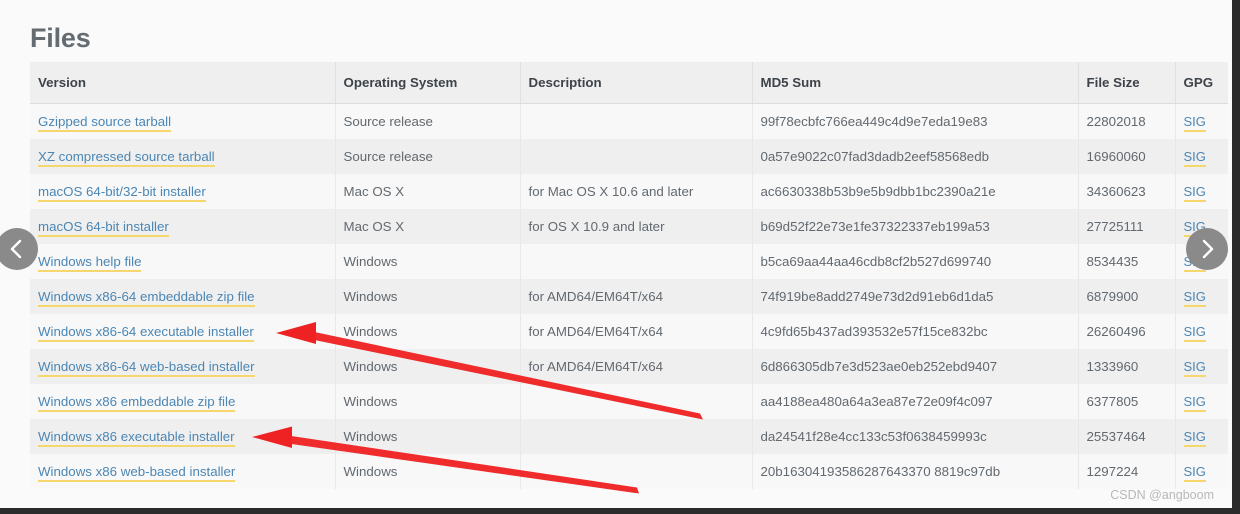  I want to click on cell-version: Windows x86 web-based installer, so click(183, 471).